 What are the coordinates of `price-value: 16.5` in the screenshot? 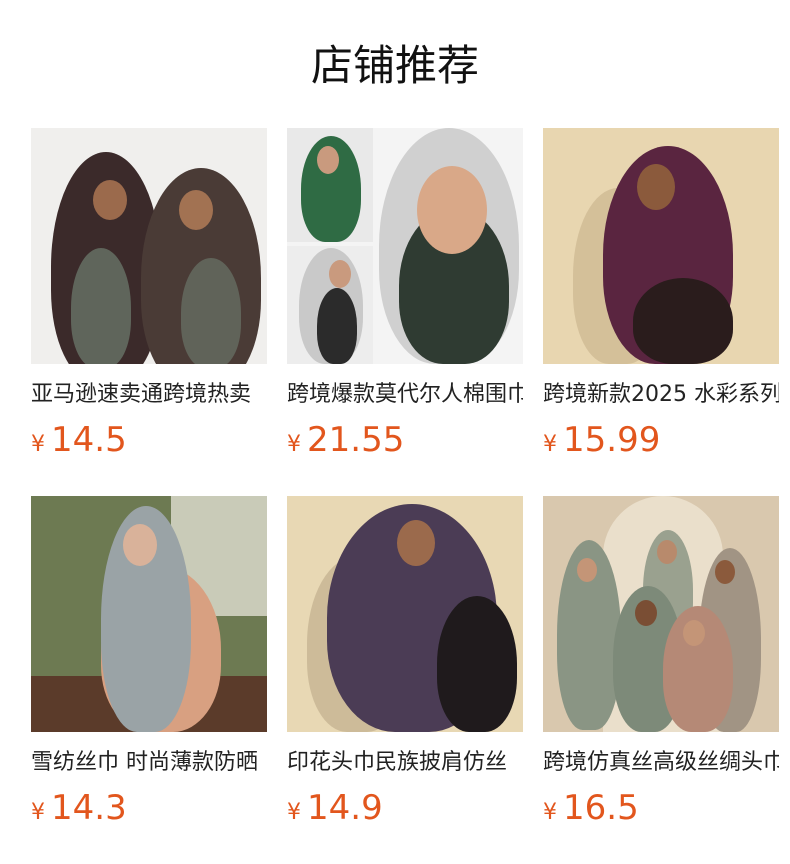 It's located at (601, 808).